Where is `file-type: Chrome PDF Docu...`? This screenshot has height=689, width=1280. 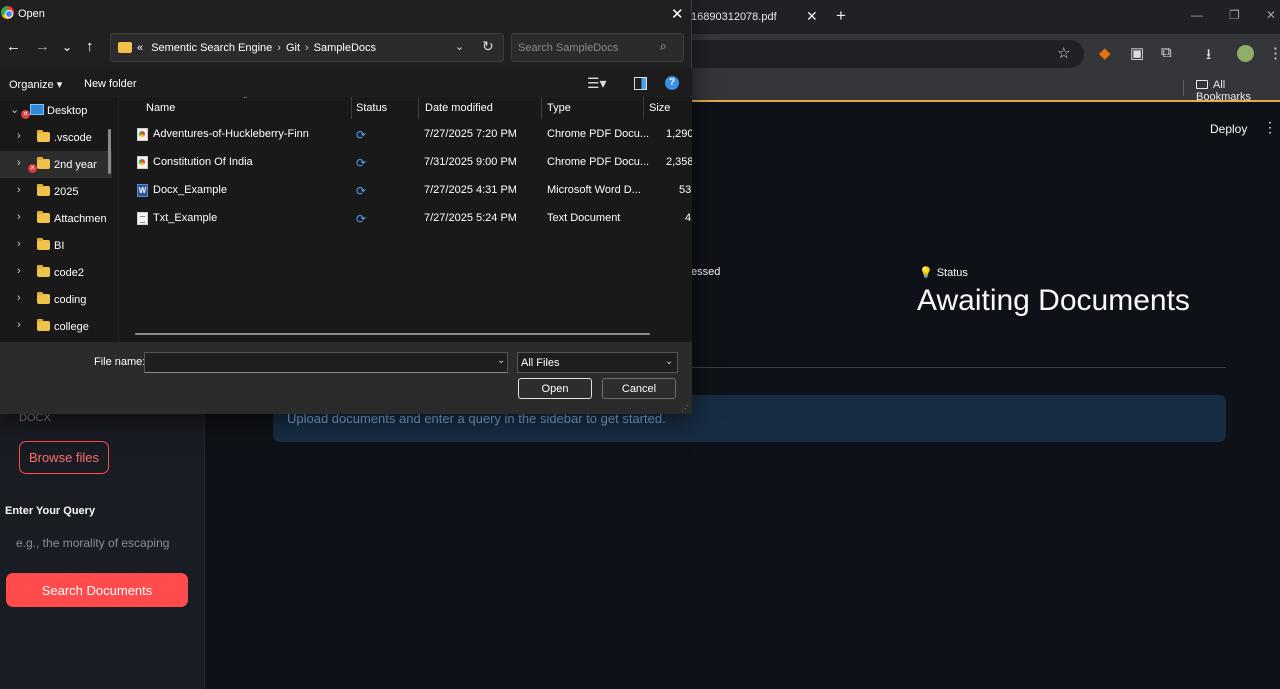 file-type: Chrome PDF Docu... is located at coordinates (598, 162).